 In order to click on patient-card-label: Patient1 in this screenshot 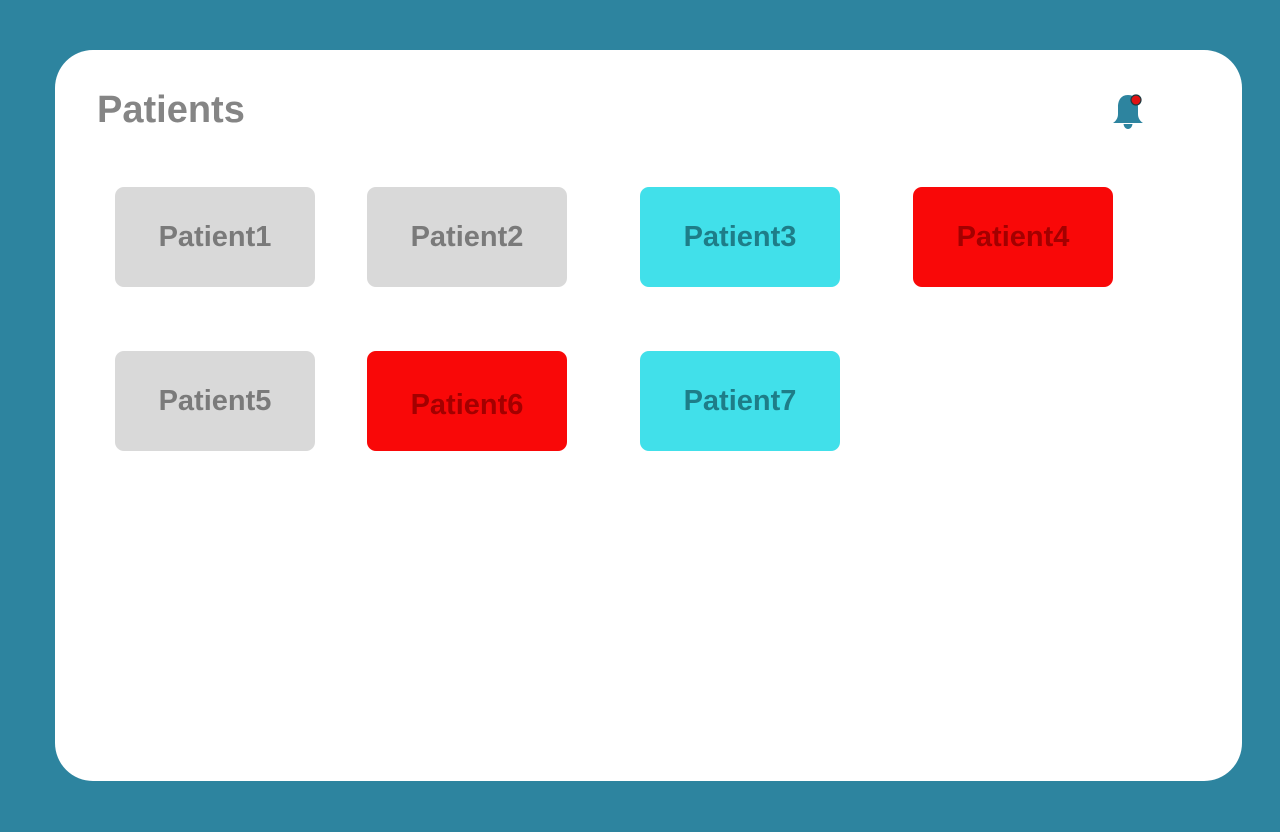, I will do `click(215, 236)`.